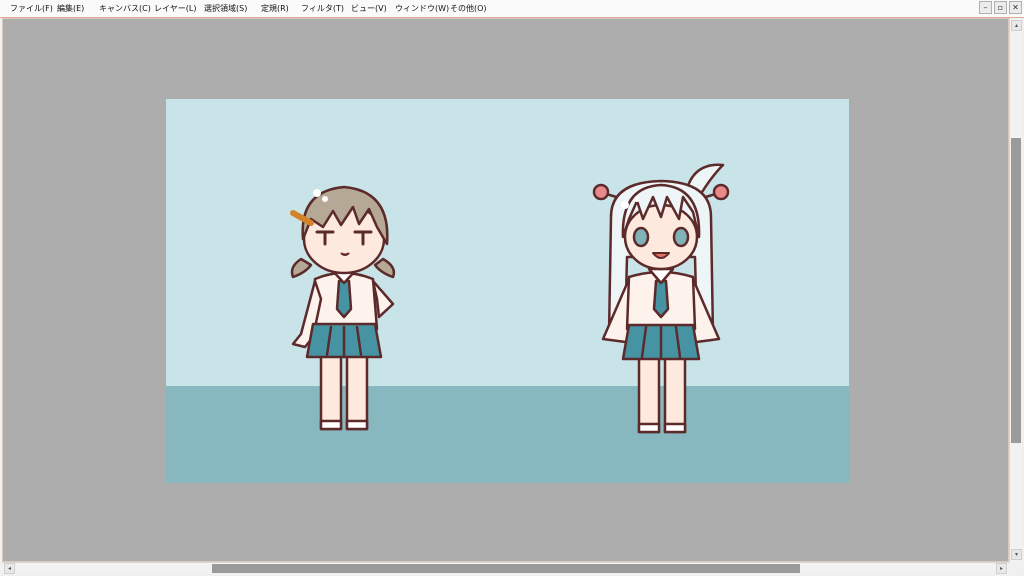  Describe the element at coordinates (422, 8) in the screenshot. I see `menu-window: ウィンドウ(W)` at that location.